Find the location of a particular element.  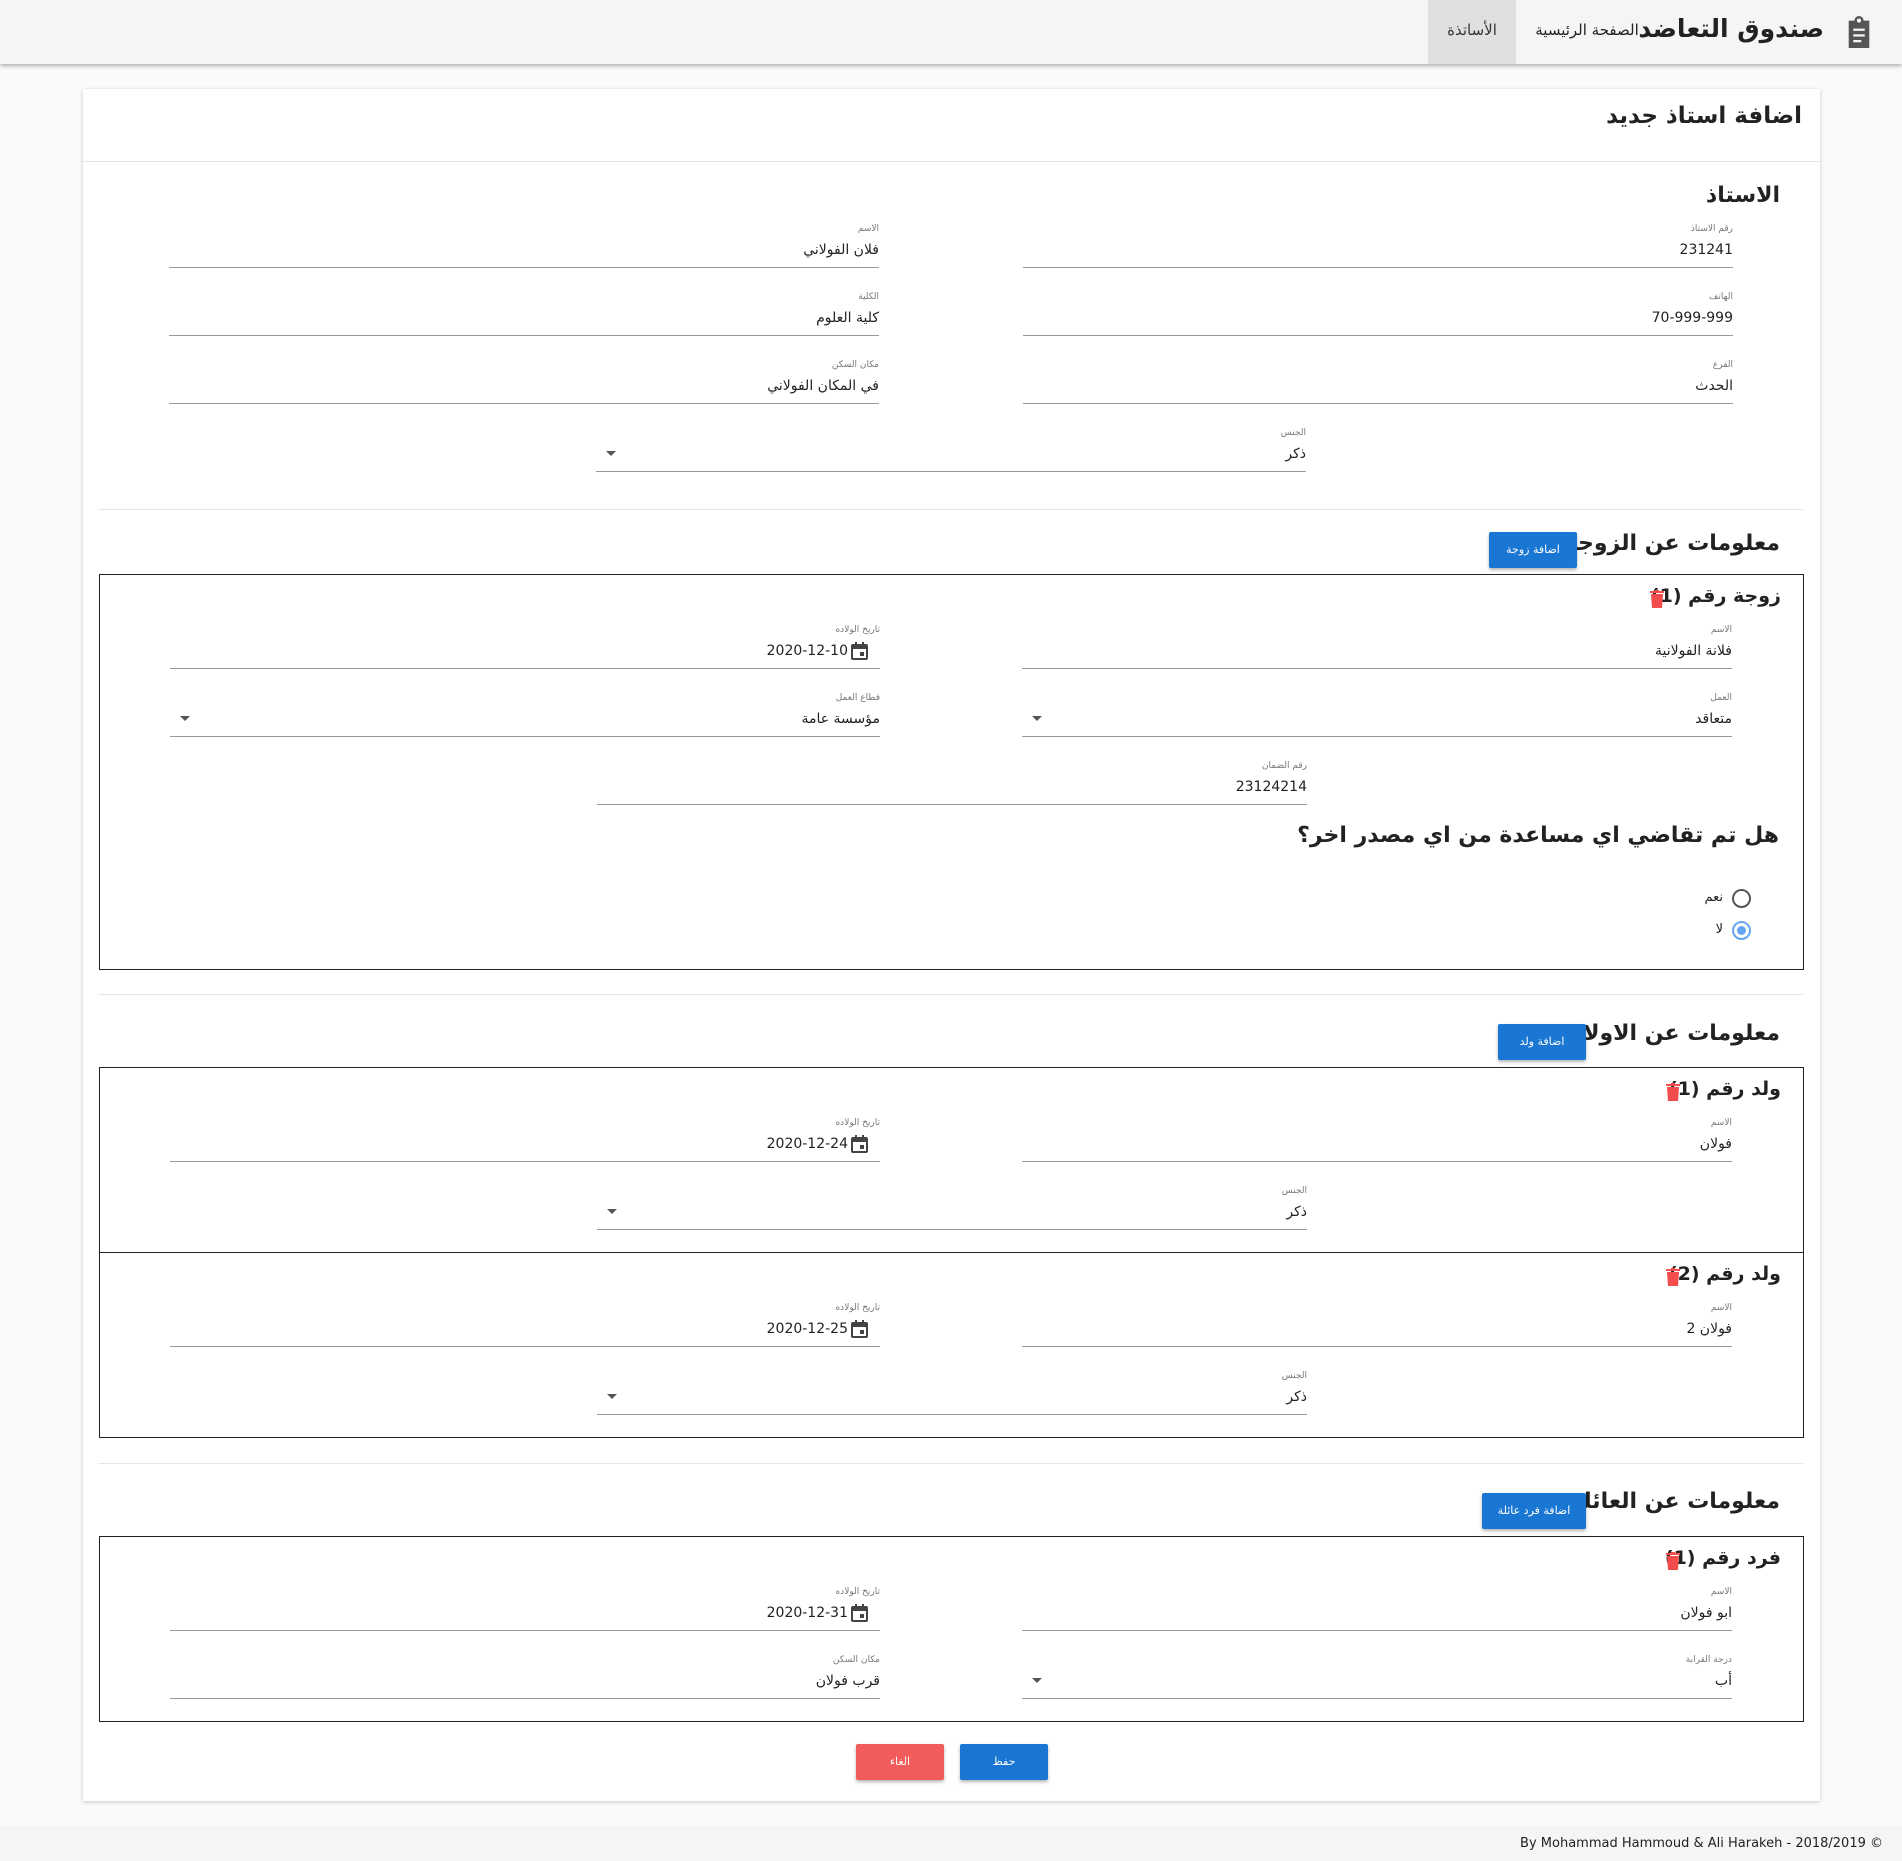

child-name-field: الاسم فولان is located at coordinates (1377, 1140).